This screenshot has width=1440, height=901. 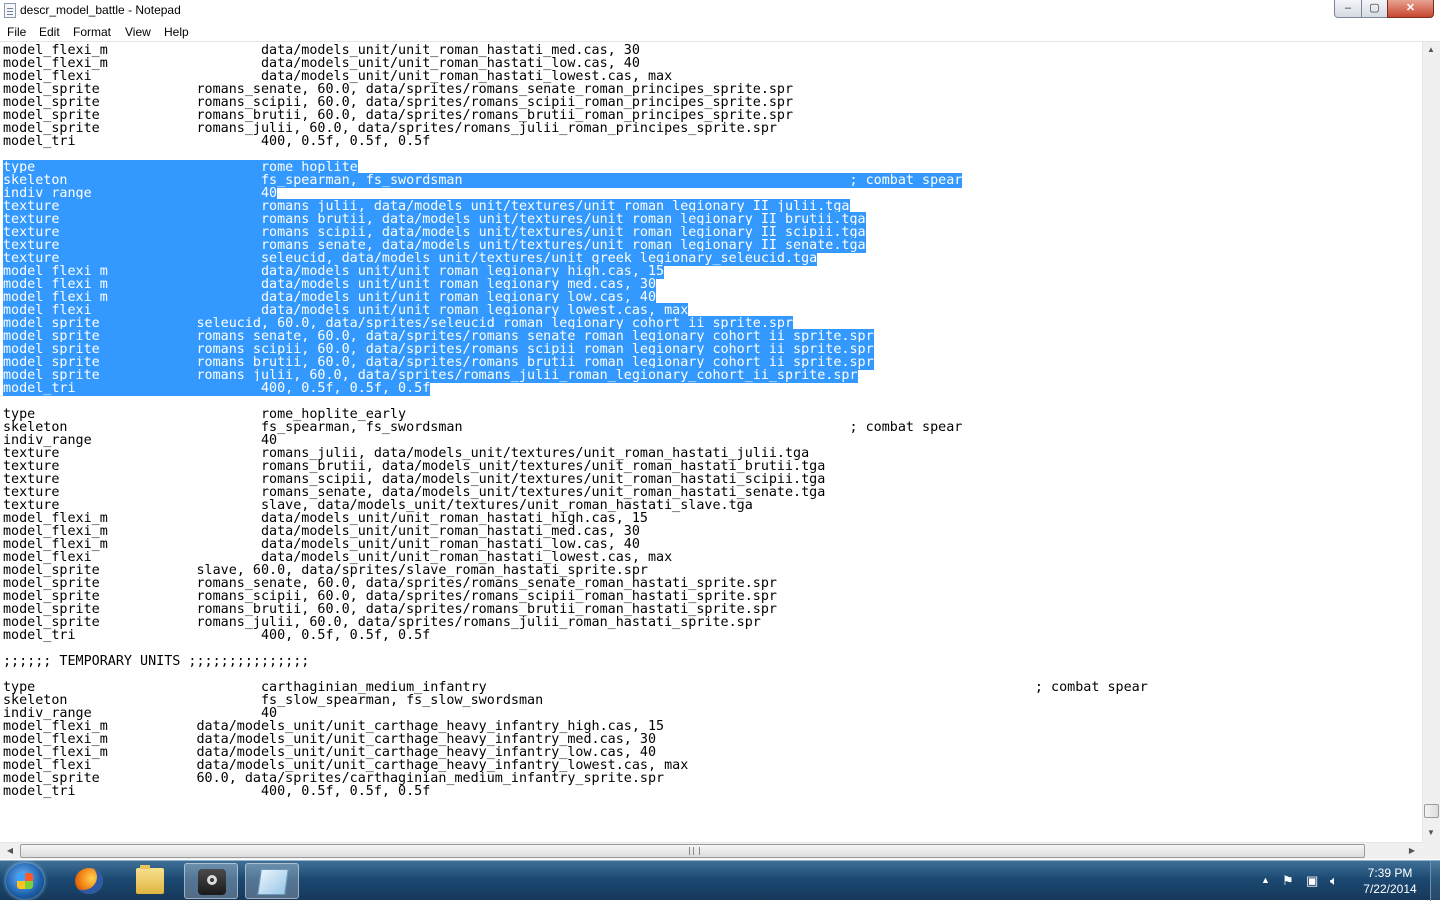 What do you see at coordinates (1374, 9) in the screenshot?
I see `maximize-button: ▢` at bounding box center [1374, 9].